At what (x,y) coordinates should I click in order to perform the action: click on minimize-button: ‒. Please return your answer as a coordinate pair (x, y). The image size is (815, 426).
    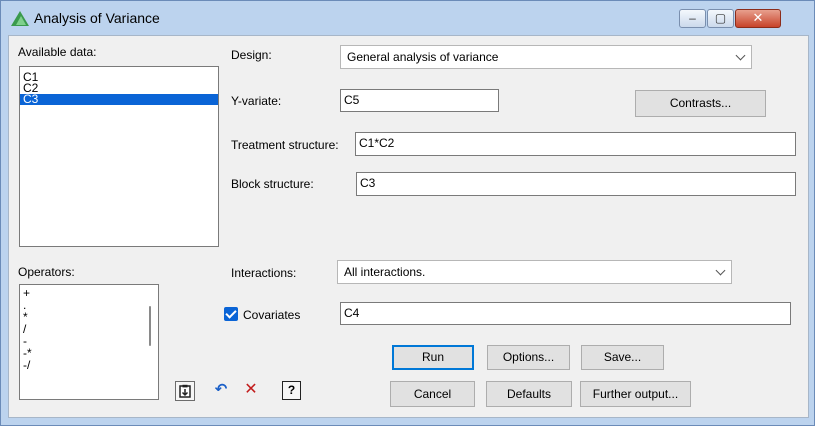
    Looking at the image, I should click on (692, 18).